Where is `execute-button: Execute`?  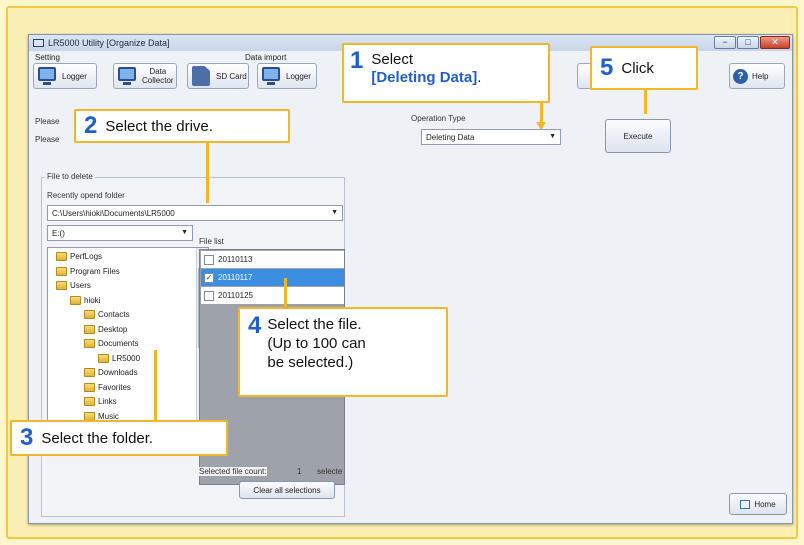 execute-button: Execute is located at coordinates (638, 136).